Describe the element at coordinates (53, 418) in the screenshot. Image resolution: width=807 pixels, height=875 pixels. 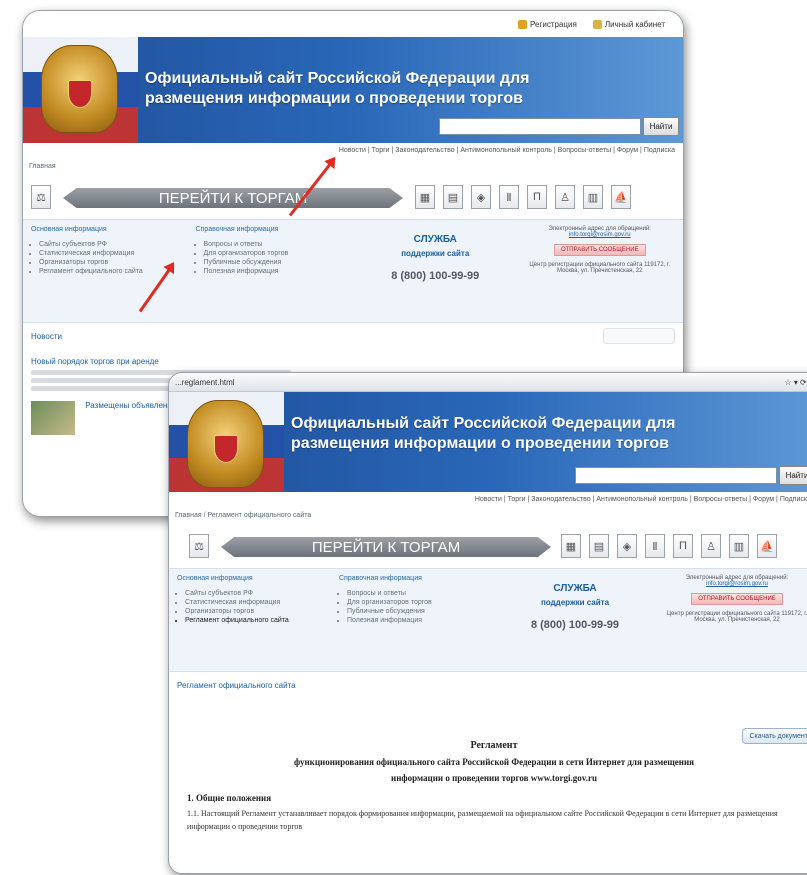
I see `news-thumbnail` at that location.